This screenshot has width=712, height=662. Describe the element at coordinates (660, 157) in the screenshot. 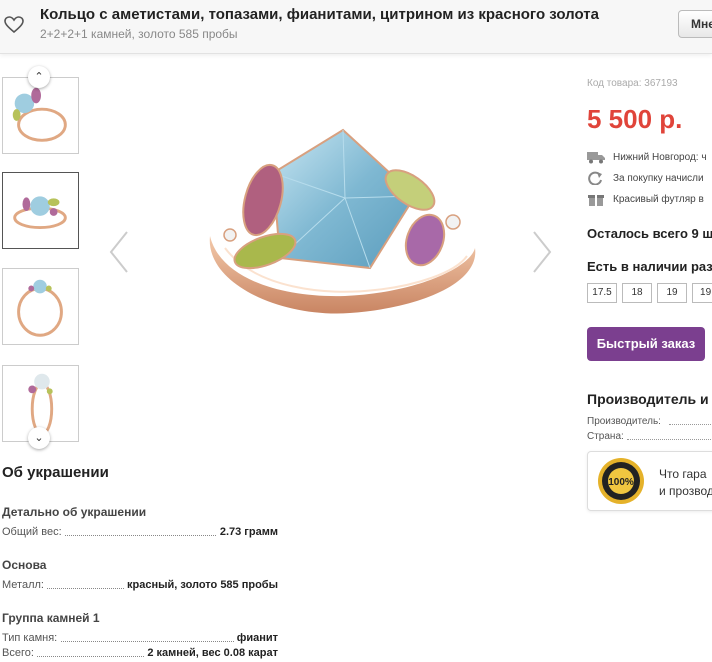

I see `feature-text: Нижний Новгород: ч` at that location.